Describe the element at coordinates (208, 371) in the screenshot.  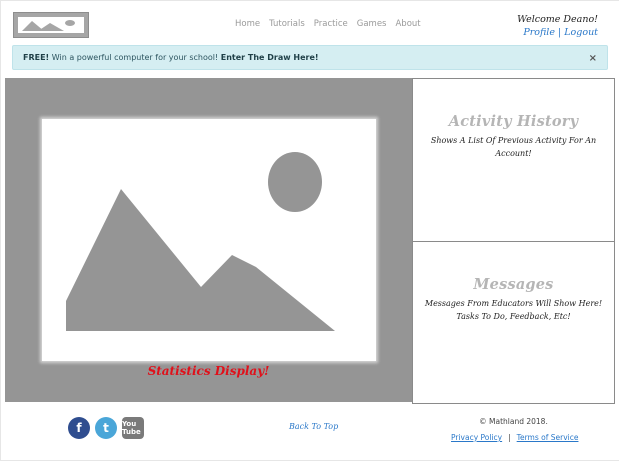
I see `statistics-label: Statistics Display!` at that location.